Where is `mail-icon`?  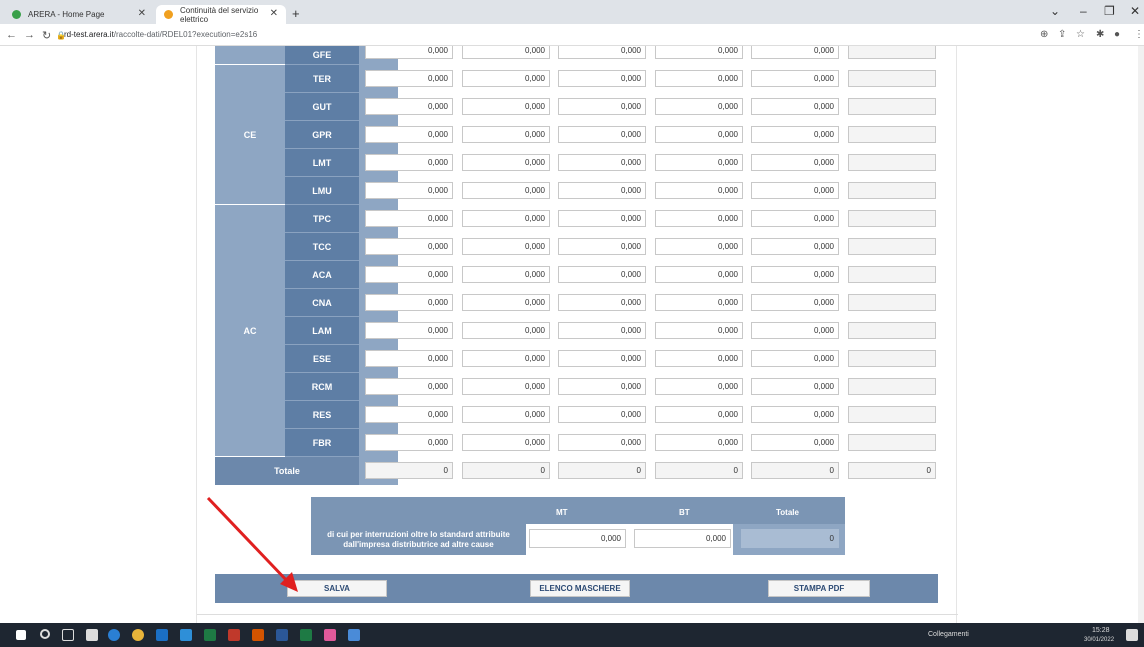 mail-icon is located at coordinates (92, 635).